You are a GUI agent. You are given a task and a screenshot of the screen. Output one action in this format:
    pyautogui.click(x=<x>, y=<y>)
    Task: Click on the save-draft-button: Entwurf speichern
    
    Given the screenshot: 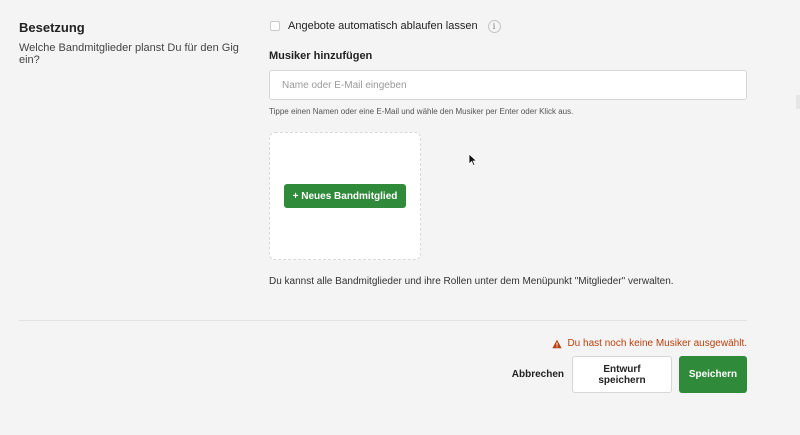 What is the action you would take?
    pyautogui.click(x=622, y=374)
    